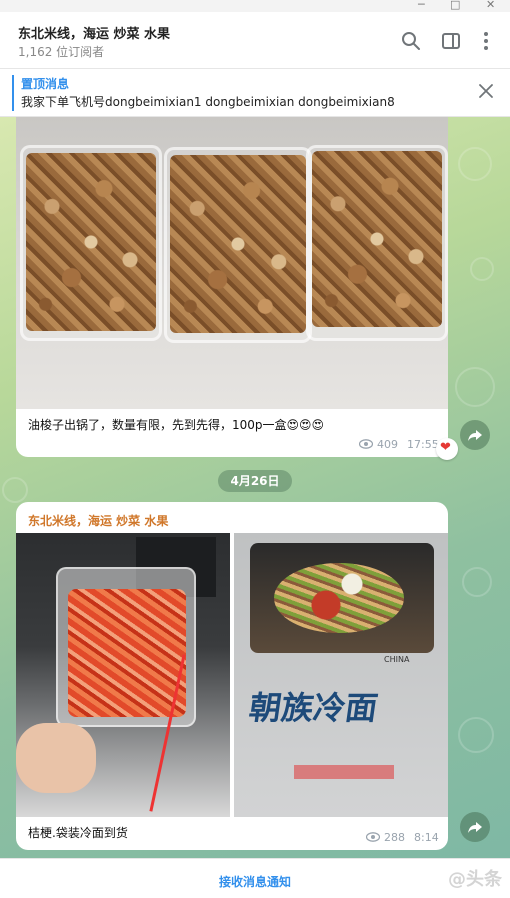 Image resolution: width=510 pixels, height=898 pixels. Describe the element at coordinates (255, 481) in the screenshot. I see `date-separator: 4月26日` at that location.